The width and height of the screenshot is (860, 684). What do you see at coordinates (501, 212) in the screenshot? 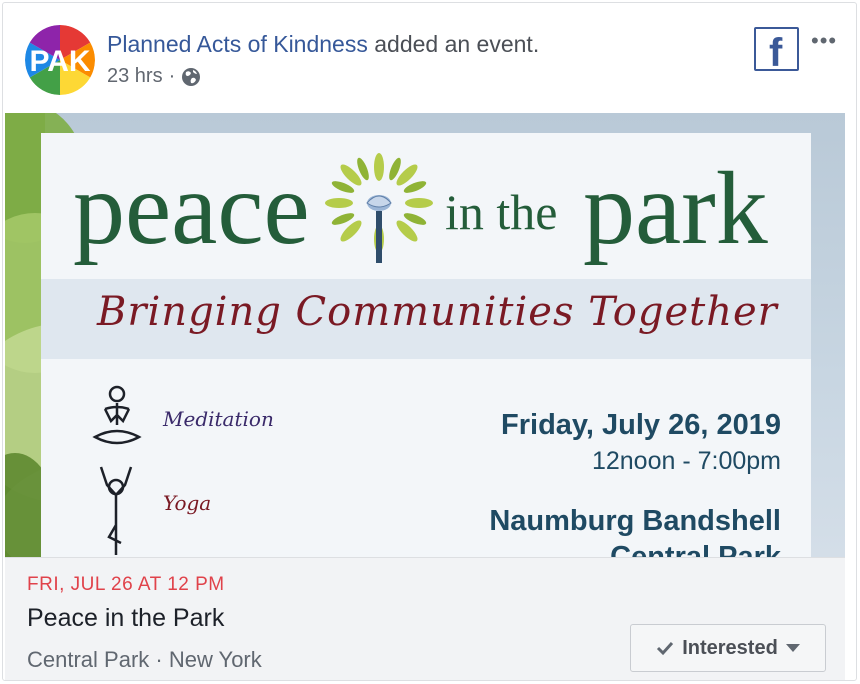
I see `poster-title-in-the: in the` at bounding box center [501, 212].